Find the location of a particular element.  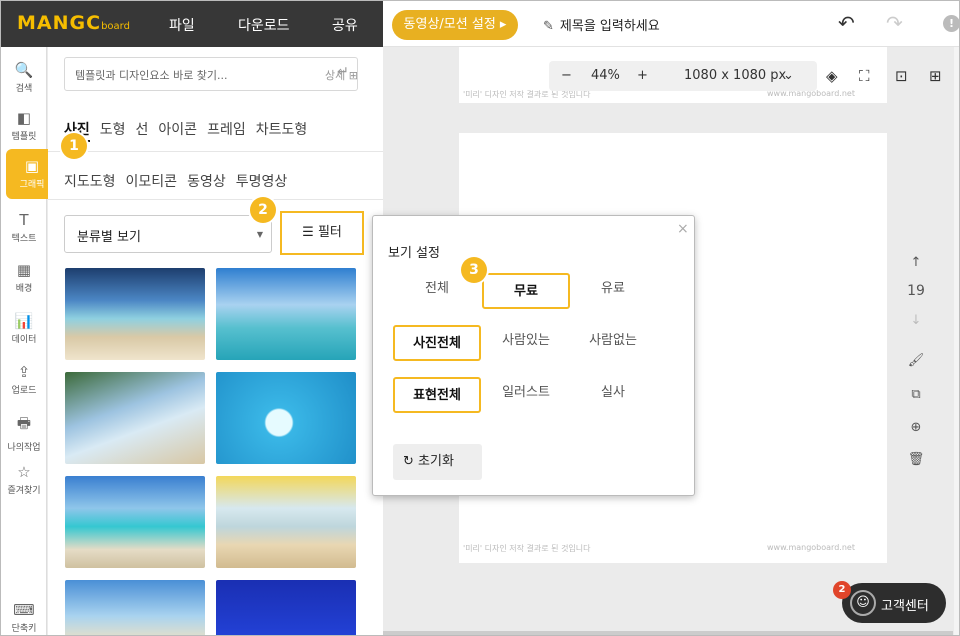

step-badge-1: 1 is located at coordinates (74, 146).